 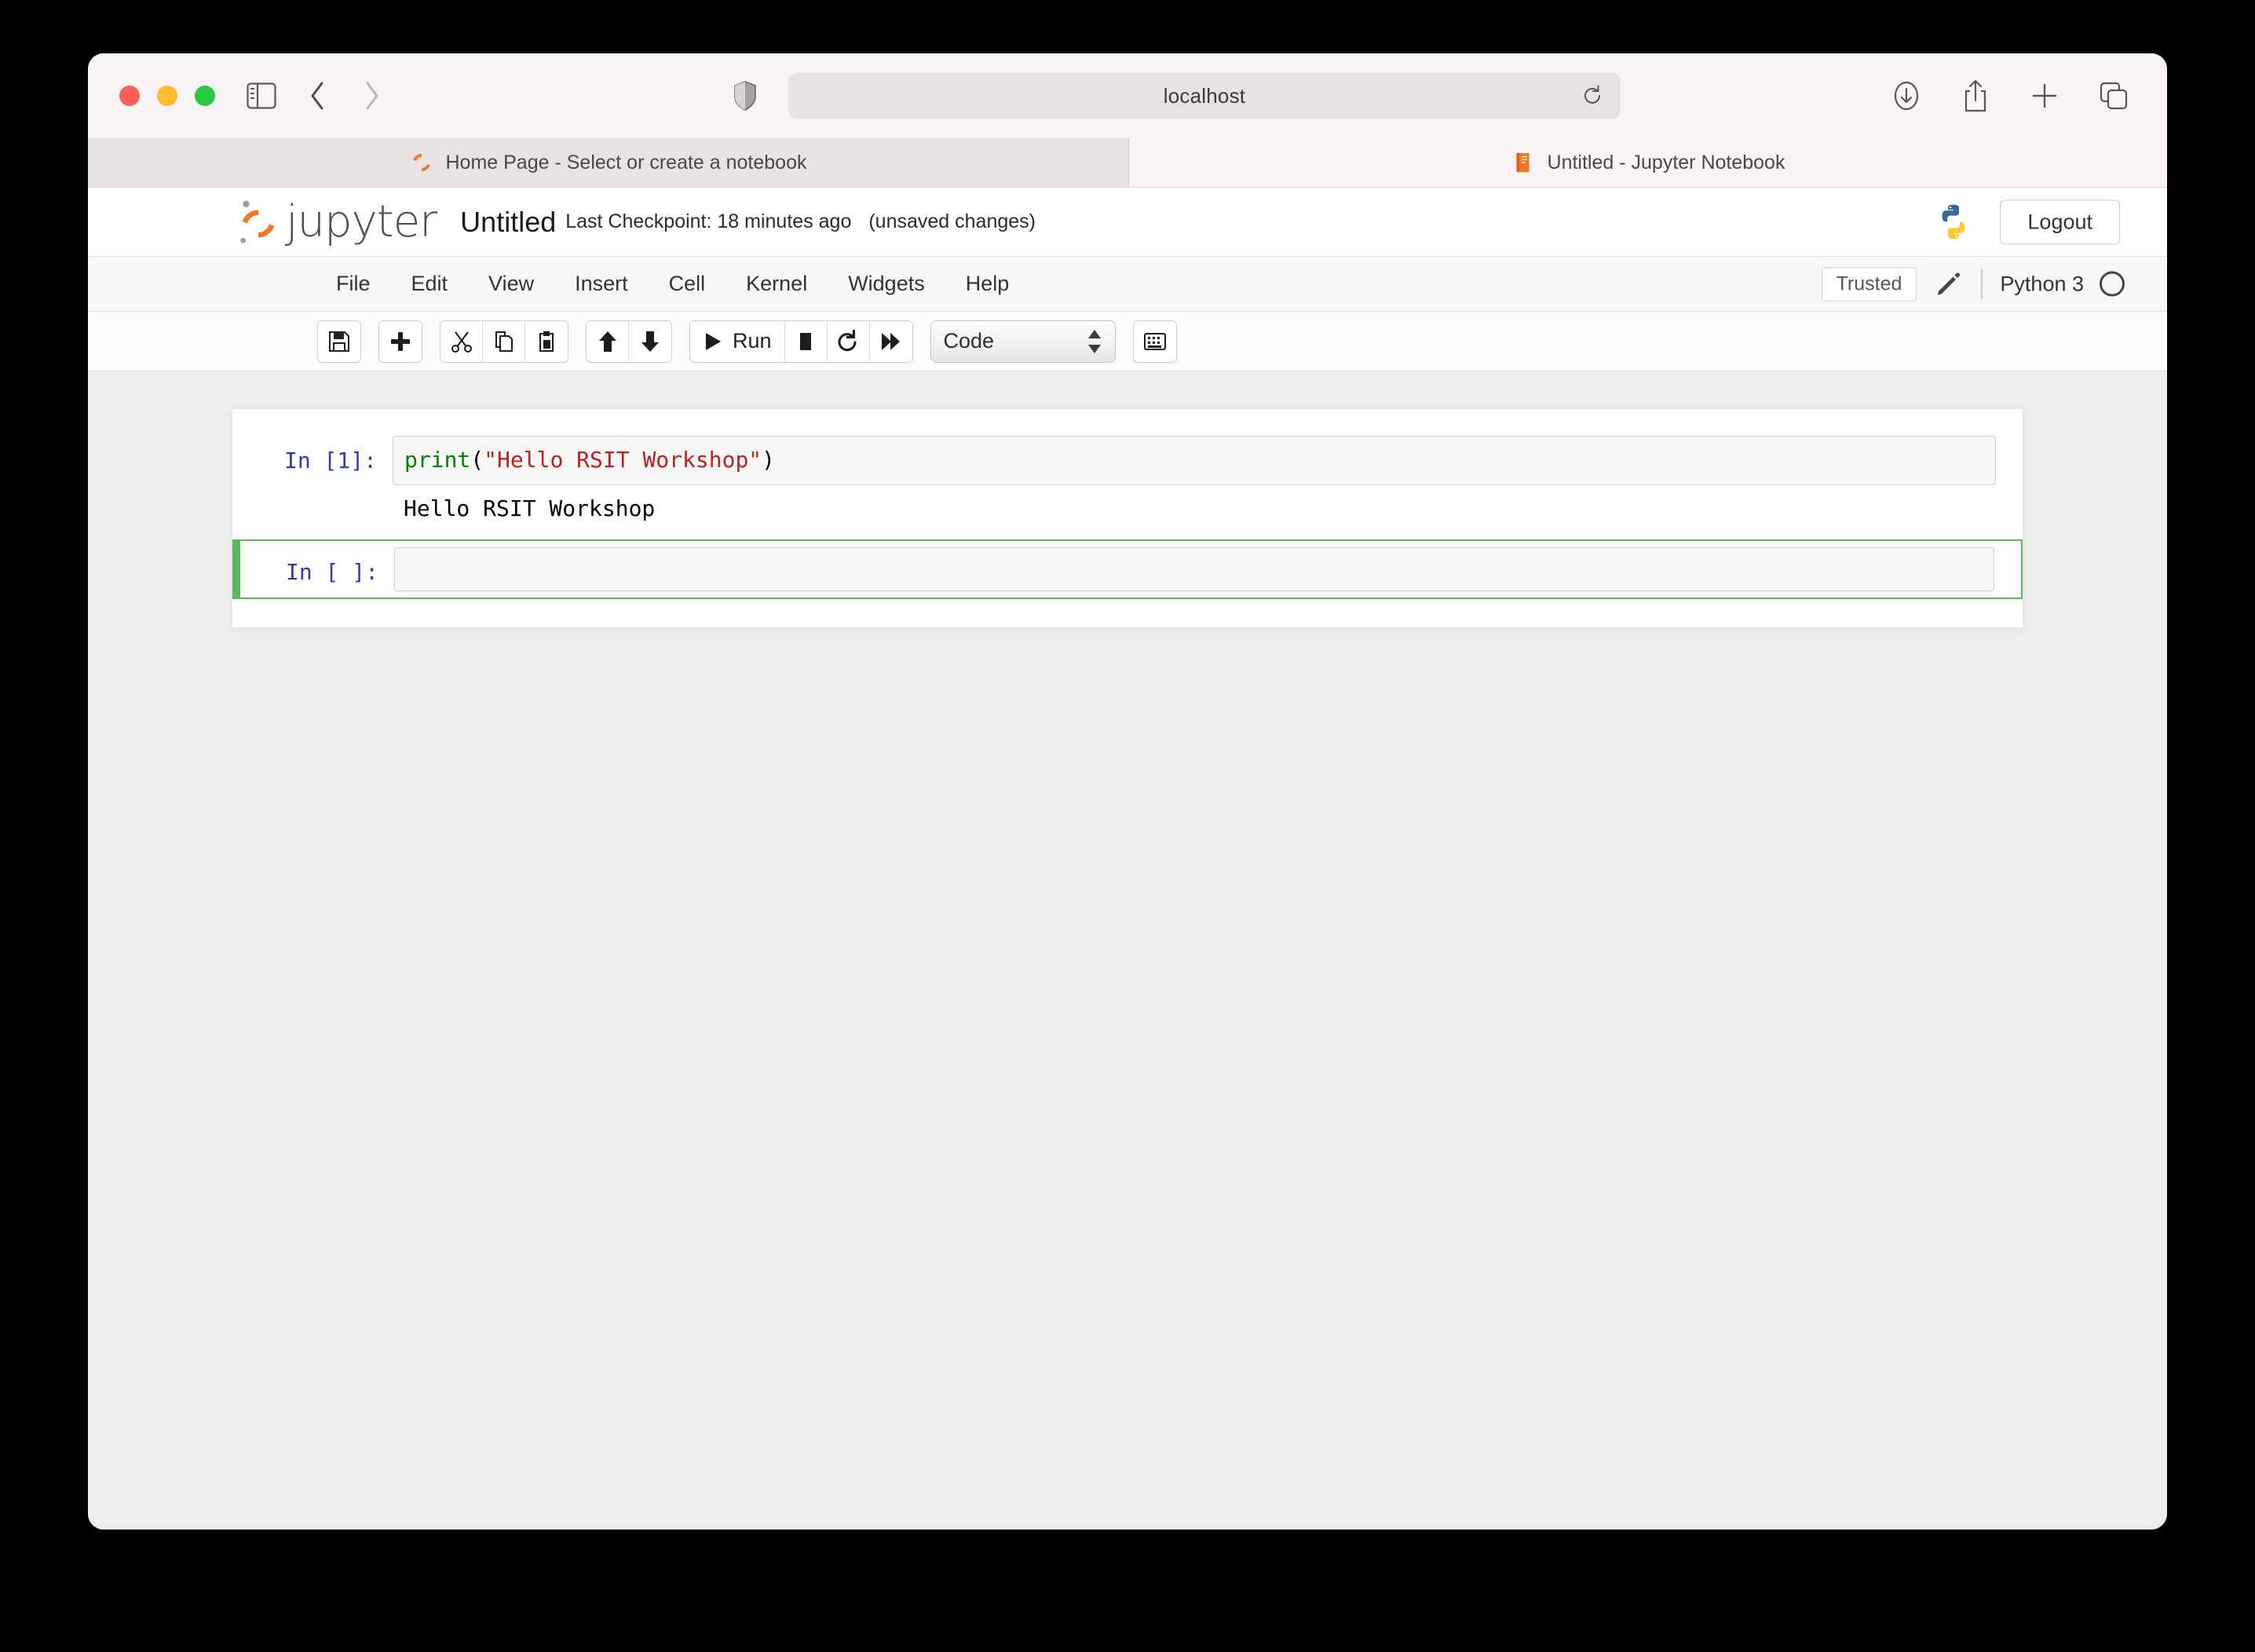 I want to click on jupyter-wordmark: jupyter, so click(x=362, y=221).